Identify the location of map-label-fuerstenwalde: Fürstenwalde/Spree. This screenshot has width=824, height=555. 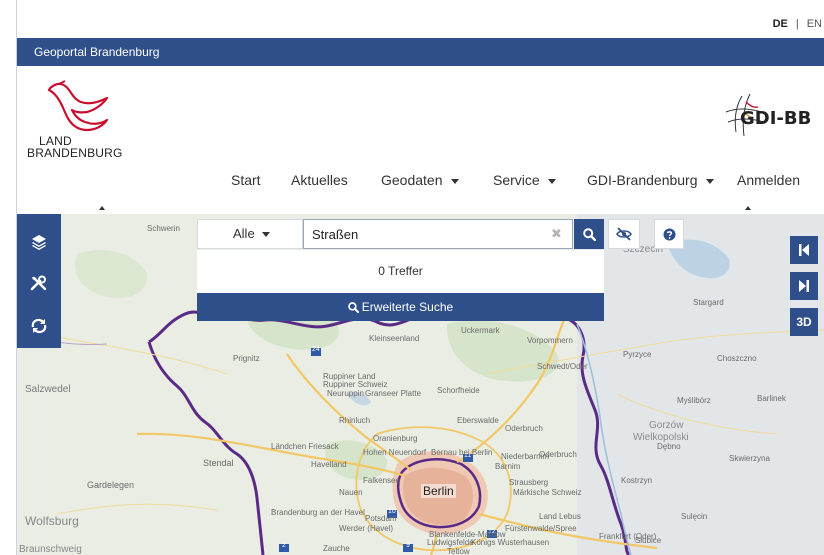
(541, 528).